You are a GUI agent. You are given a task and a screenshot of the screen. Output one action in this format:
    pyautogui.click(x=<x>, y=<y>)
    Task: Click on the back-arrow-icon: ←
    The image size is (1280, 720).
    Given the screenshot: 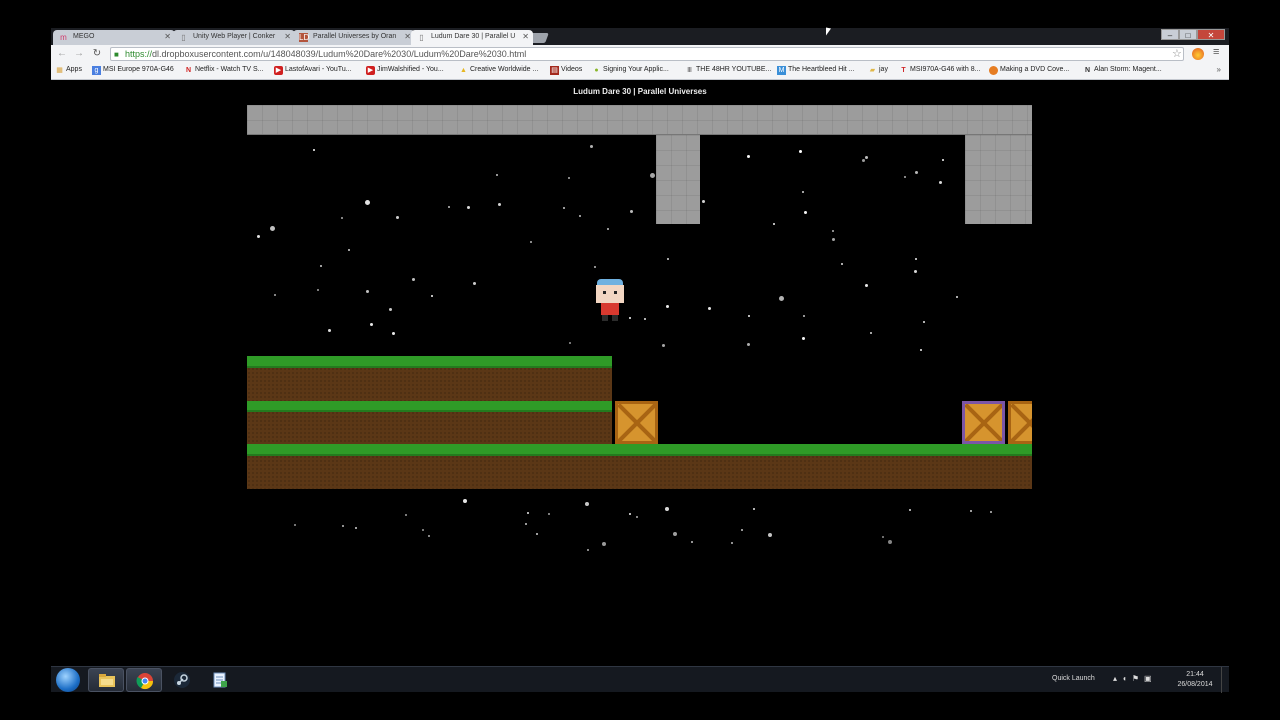 What is the action you would take?
    pyautogui.click(x=62, y=54)
    